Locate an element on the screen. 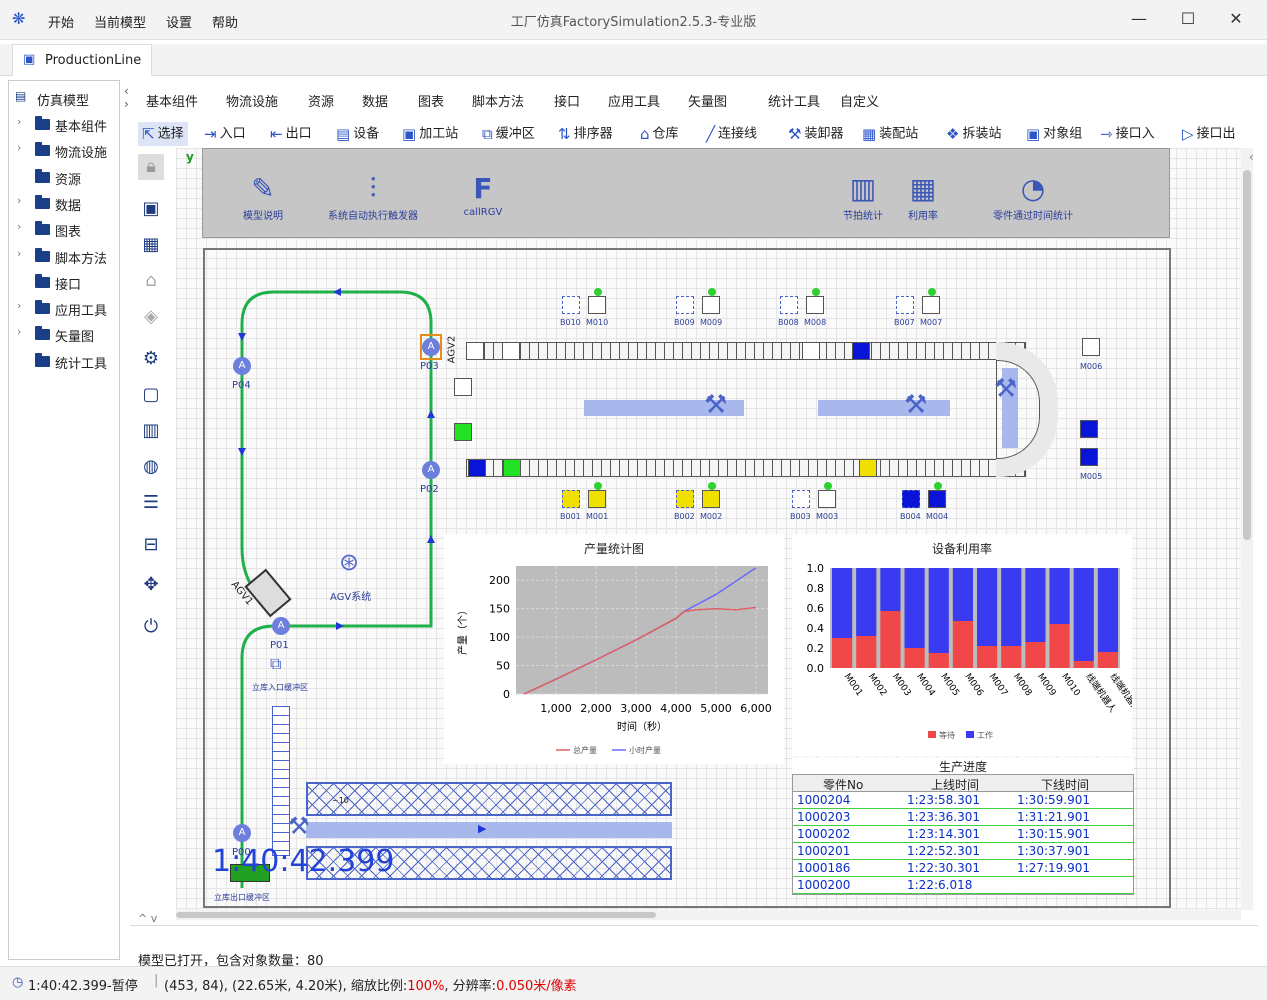  table-row: 1000203 1:23:36.301 1:31:21.901 is located at coordinates (963, 817).